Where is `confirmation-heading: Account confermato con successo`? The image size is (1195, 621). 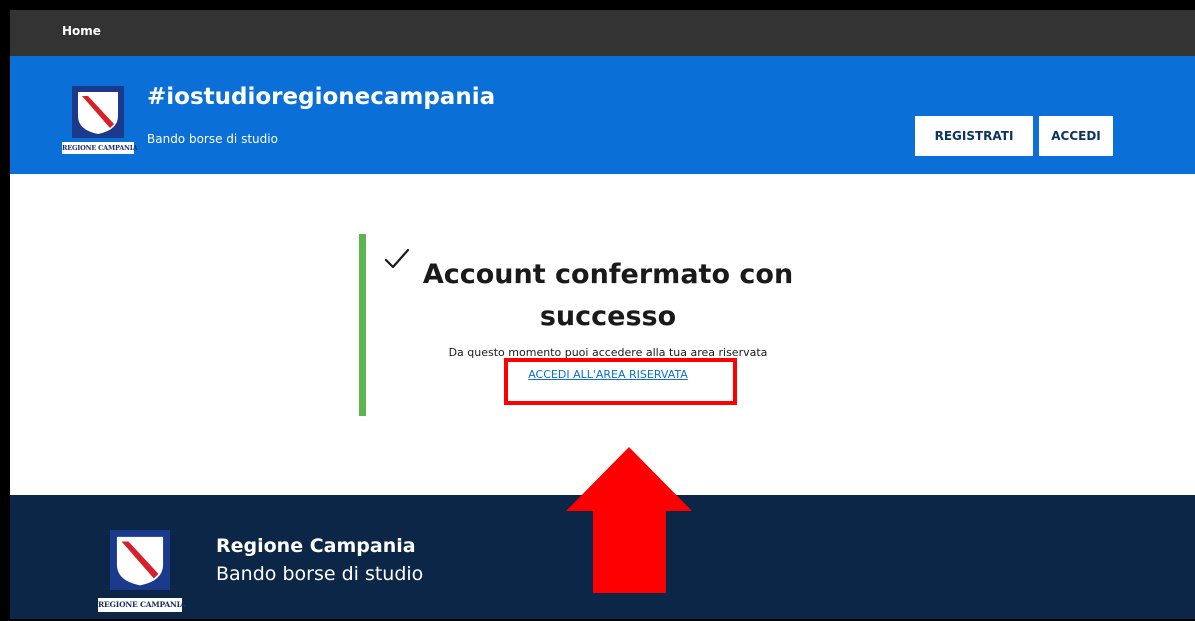
confirmation-heading: Account confermato con successo is located at coordinates (608, 295).